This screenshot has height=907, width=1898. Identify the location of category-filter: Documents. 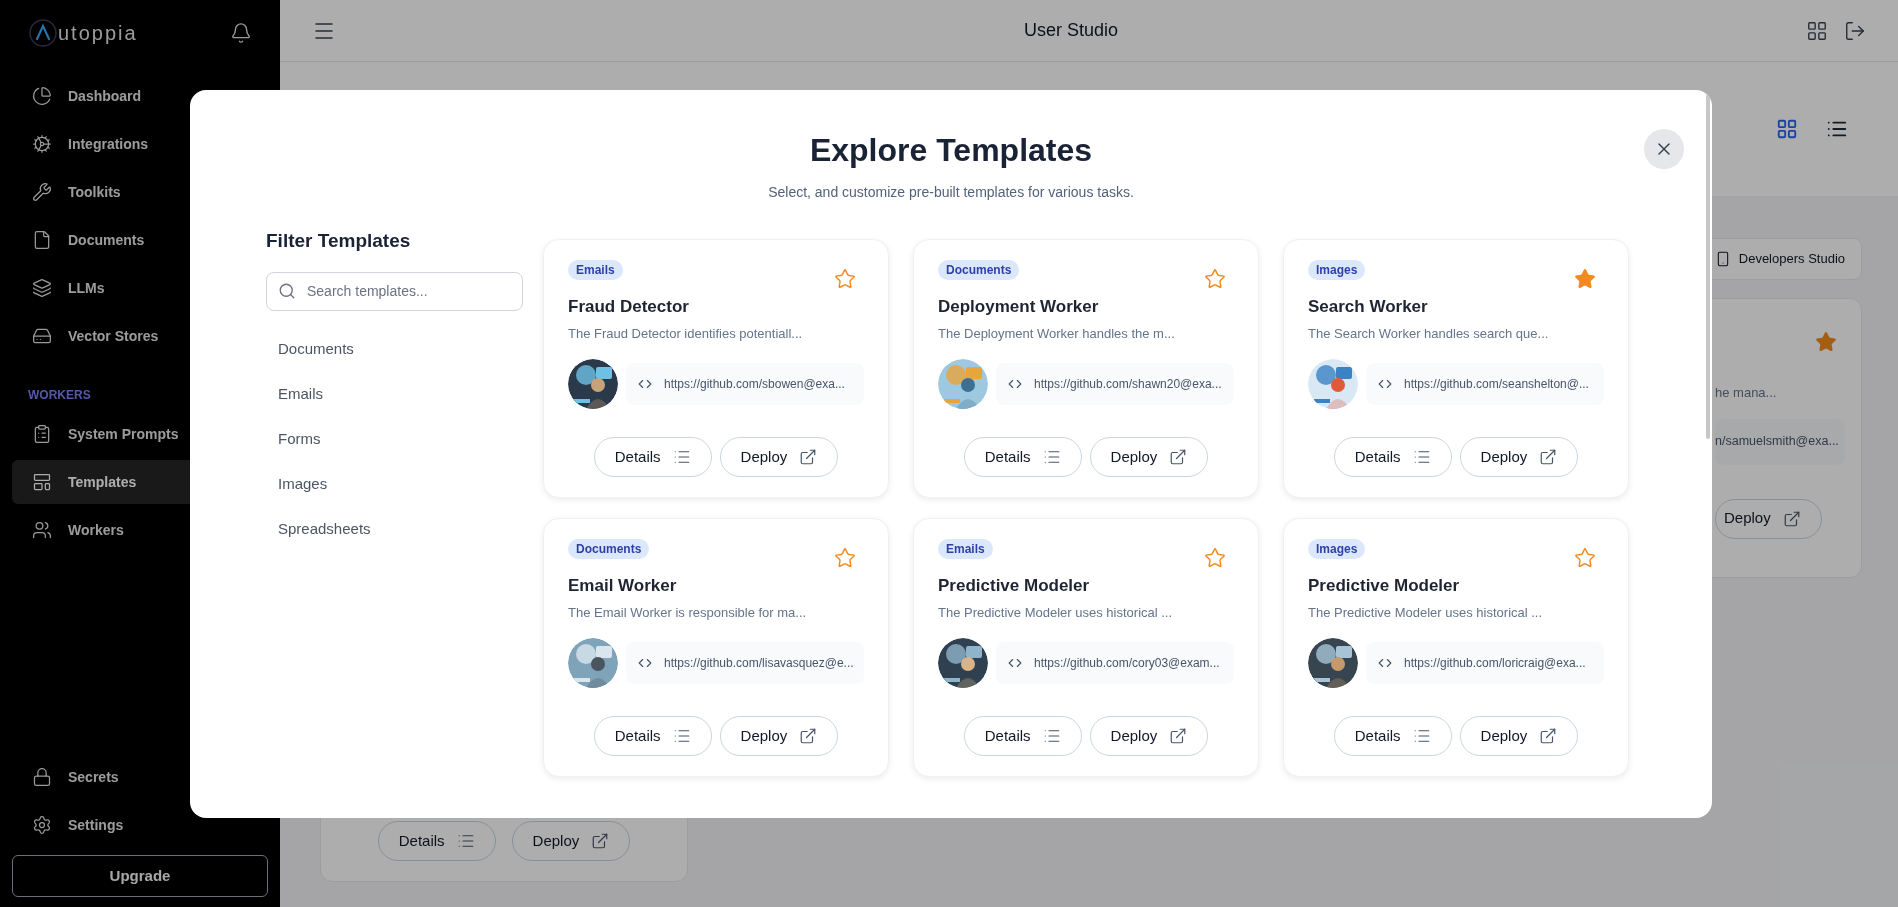
(394, 349).